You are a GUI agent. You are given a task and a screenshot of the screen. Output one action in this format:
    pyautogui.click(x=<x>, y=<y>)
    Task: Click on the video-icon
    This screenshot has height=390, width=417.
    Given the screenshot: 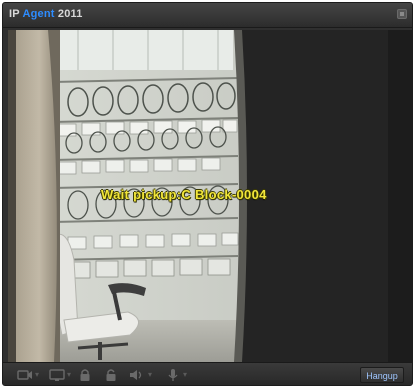 What is the action you would take?
    pyautogui.click(x=25, y=375)
    